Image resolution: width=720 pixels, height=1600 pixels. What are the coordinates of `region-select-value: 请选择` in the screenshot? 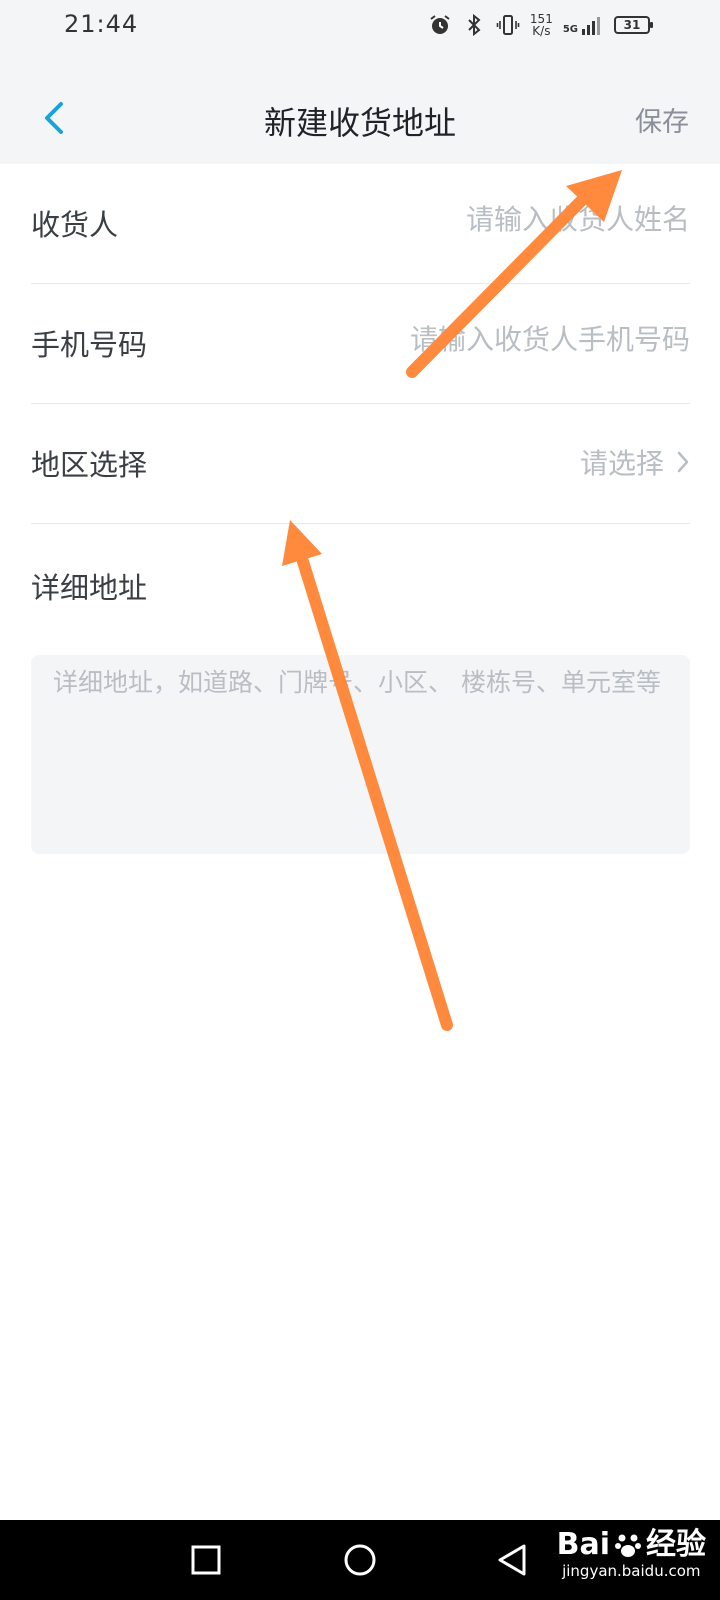 It's located at (621, 463).